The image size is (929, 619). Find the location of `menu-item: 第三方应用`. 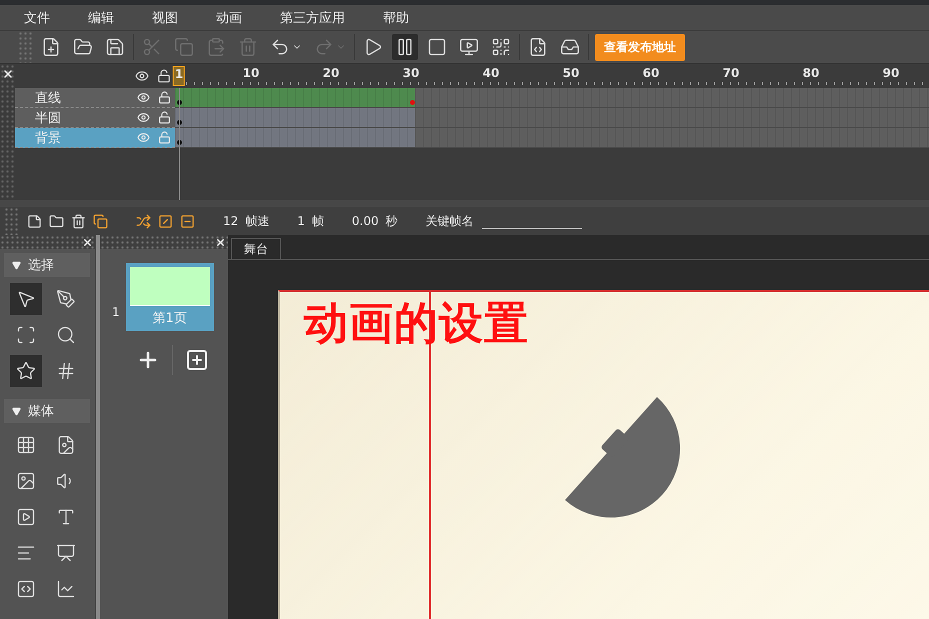

menu-item: 第三方应用 is located at coordinates (312, 17).